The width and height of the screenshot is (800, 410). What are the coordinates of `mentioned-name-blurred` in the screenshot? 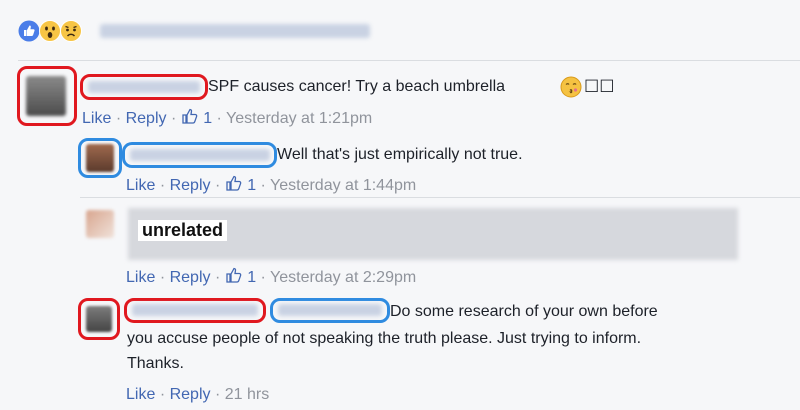 It's located at (330, 310).